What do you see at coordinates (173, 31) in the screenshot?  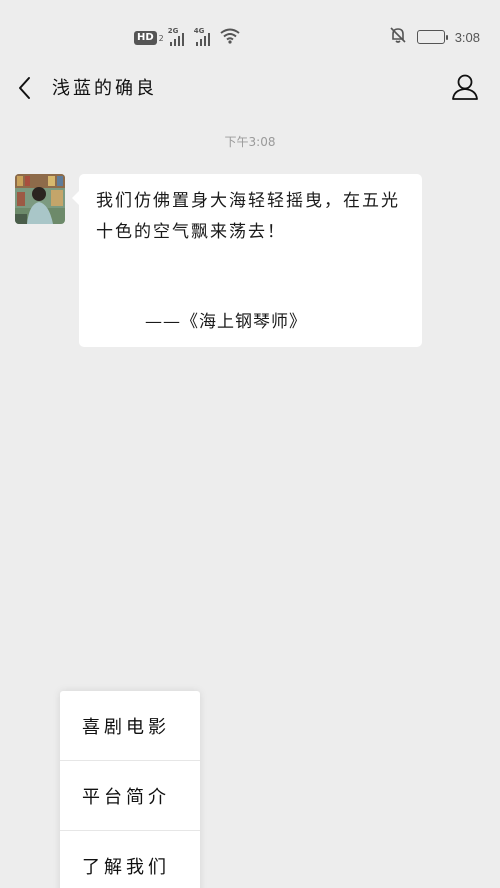 I see `signal-2g-label: 2G` at bounding box center [173, 31].